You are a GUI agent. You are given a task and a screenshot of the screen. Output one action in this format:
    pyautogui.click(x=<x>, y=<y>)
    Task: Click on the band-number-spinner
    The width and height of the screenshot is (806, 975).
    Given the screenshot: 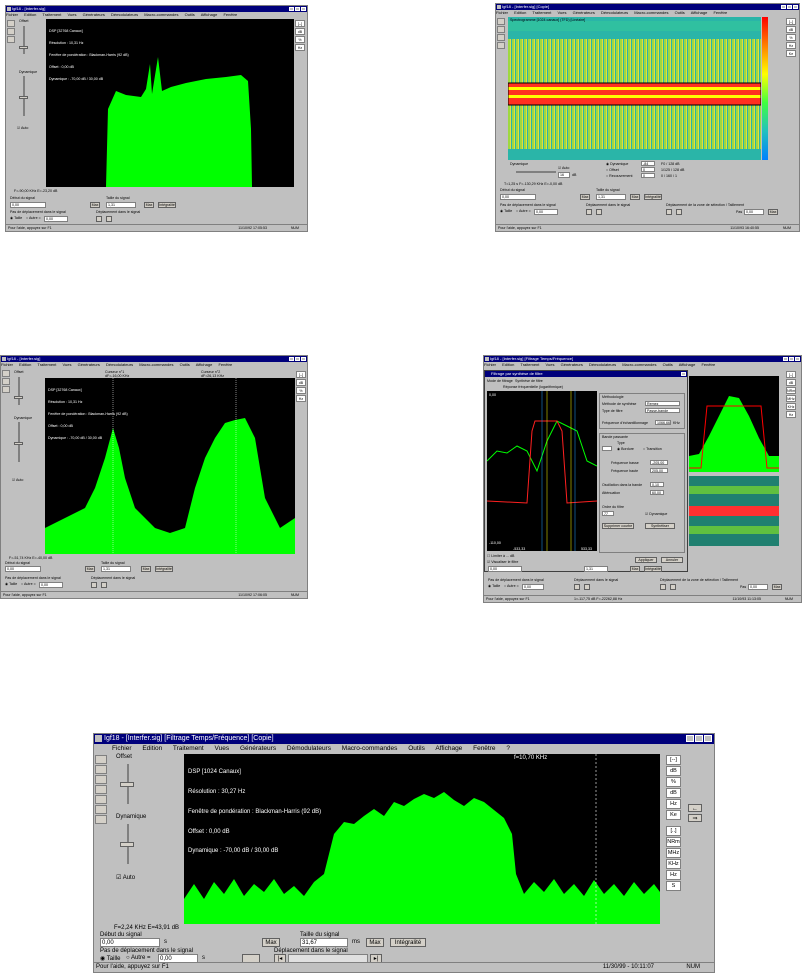 What is the action you would take?
    pyautogui.click(x=607, y=448)
    